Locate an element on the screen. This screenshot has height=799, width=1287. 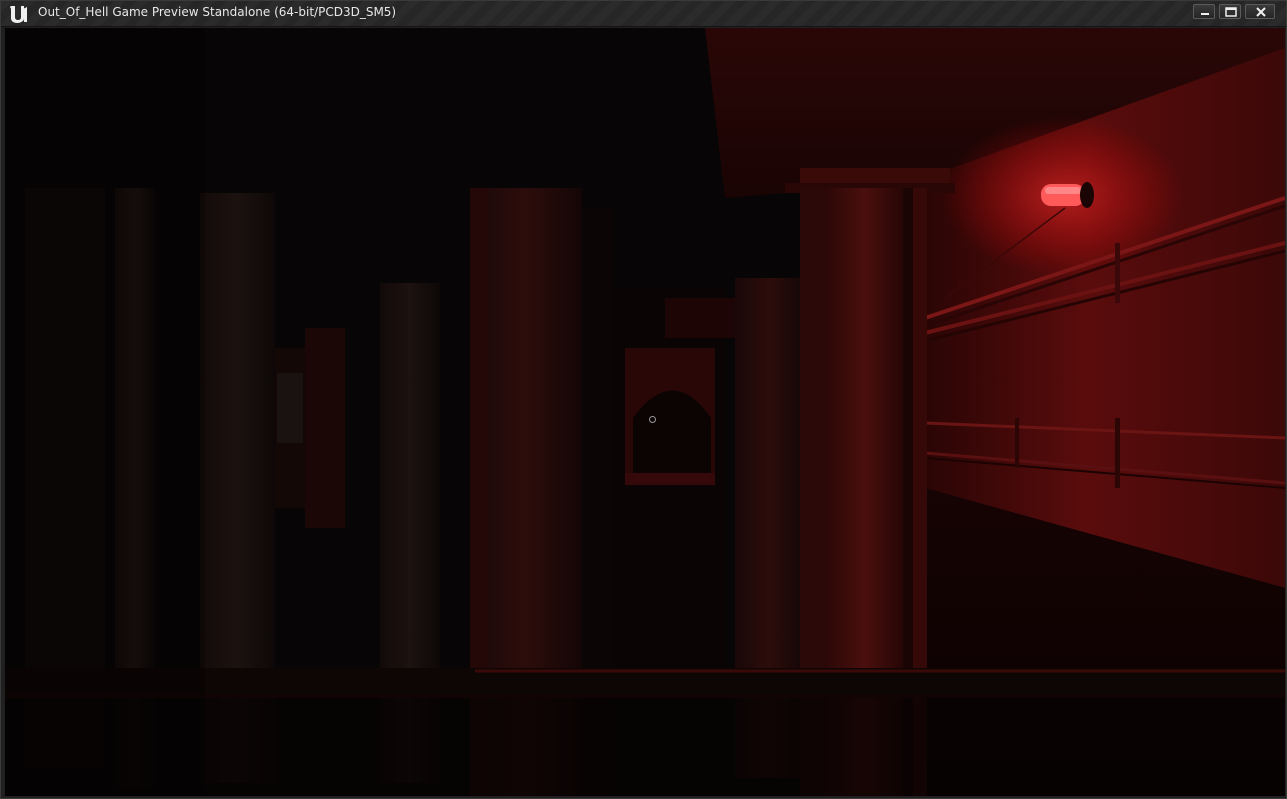
maximize-button is located at coordinates (1230, 11).